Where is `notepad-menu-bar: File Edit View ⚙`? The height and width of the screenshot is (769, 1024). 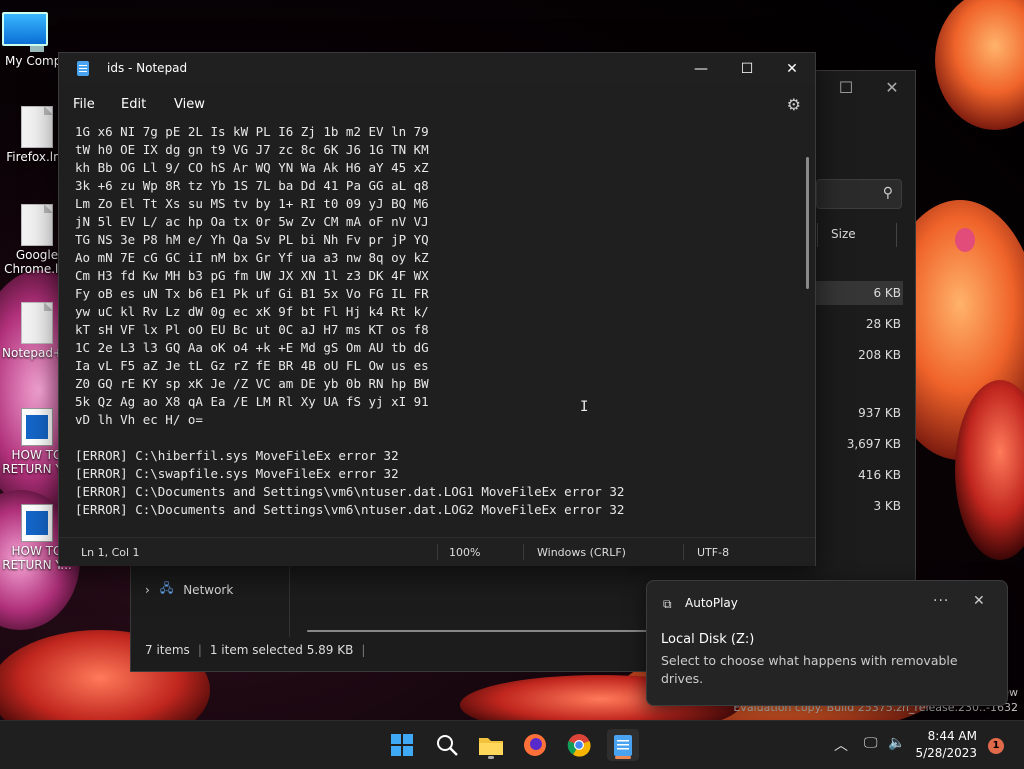
notepad-menu-bar: File Edit View ⚙ is located at coordinates (437, 104).